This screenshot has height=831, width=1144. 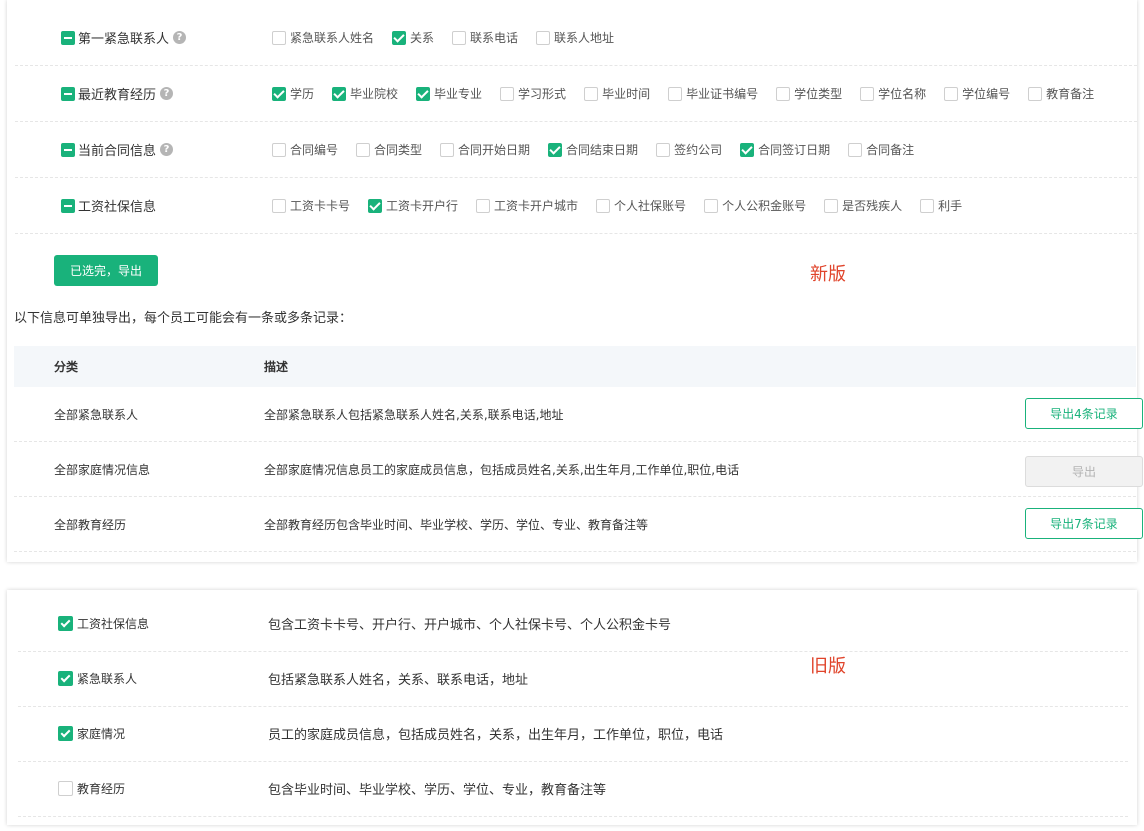 I want to click on option-checkbox: 教育备注, so click(x=1061, y=93).